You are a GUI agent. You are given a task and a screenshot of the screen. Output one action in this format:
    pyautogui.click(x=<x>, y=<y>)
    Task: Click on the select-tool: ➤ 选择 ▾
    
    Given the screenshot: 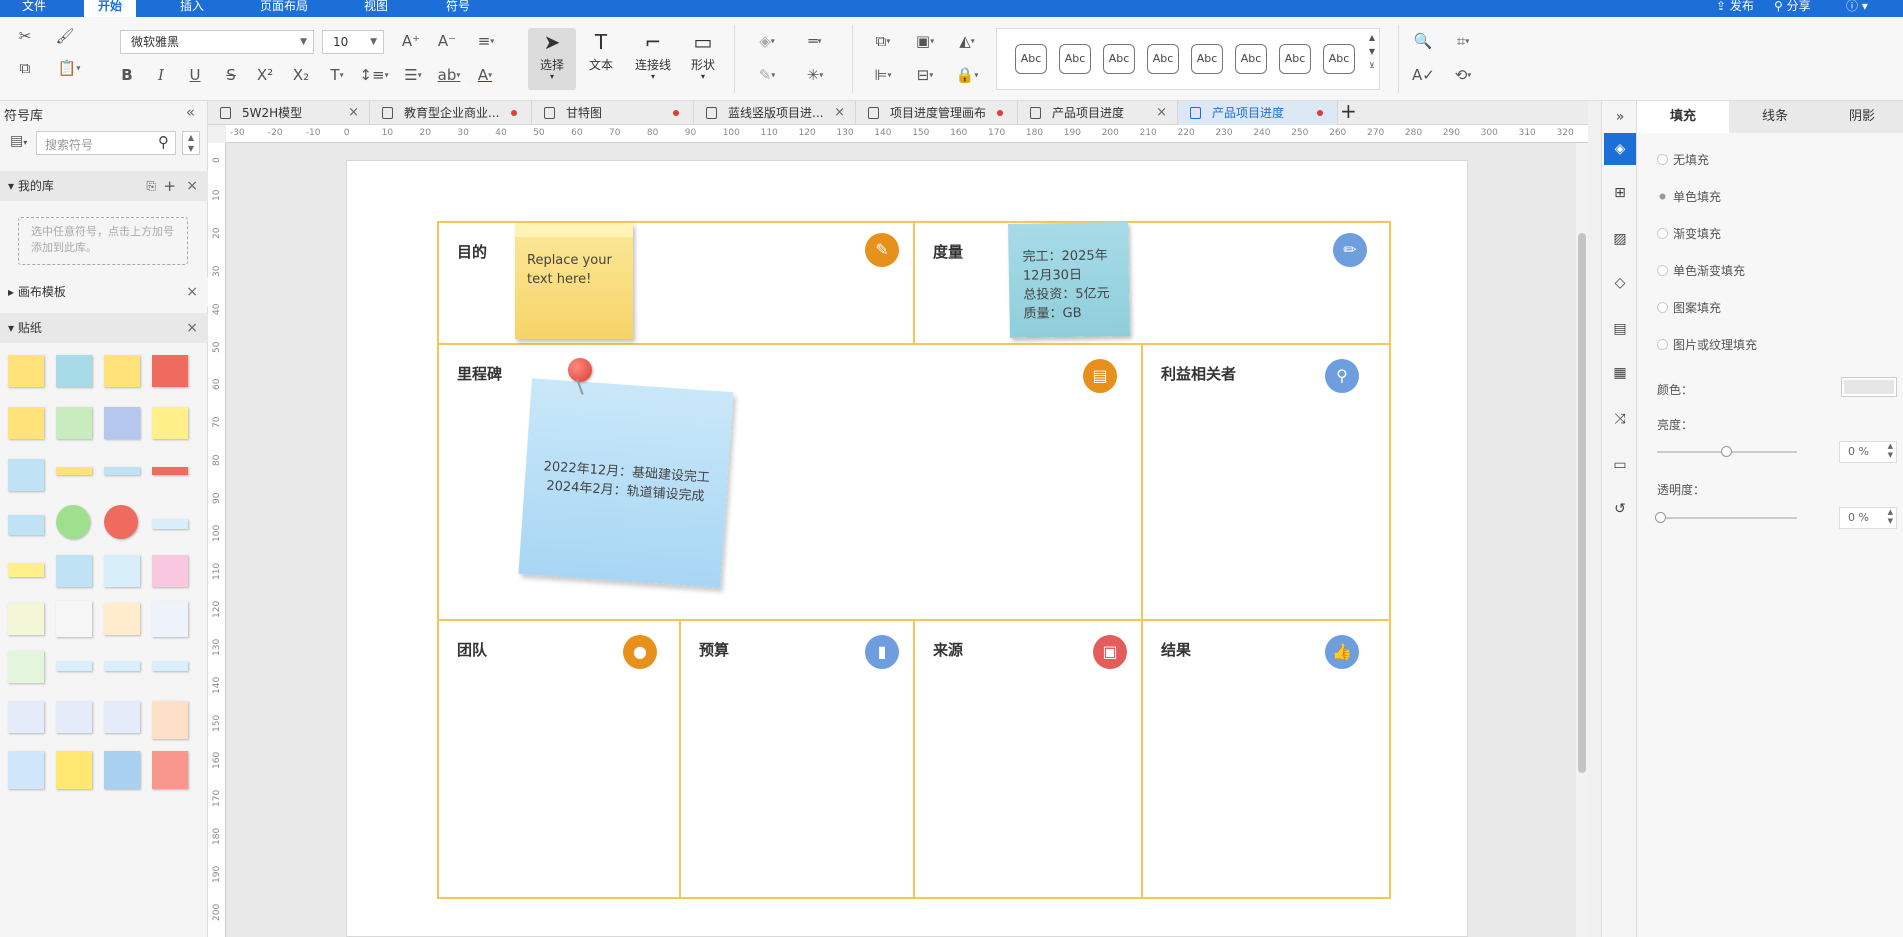 What is the action you would take?
    pyautogui.click(x=552, y=59)
    